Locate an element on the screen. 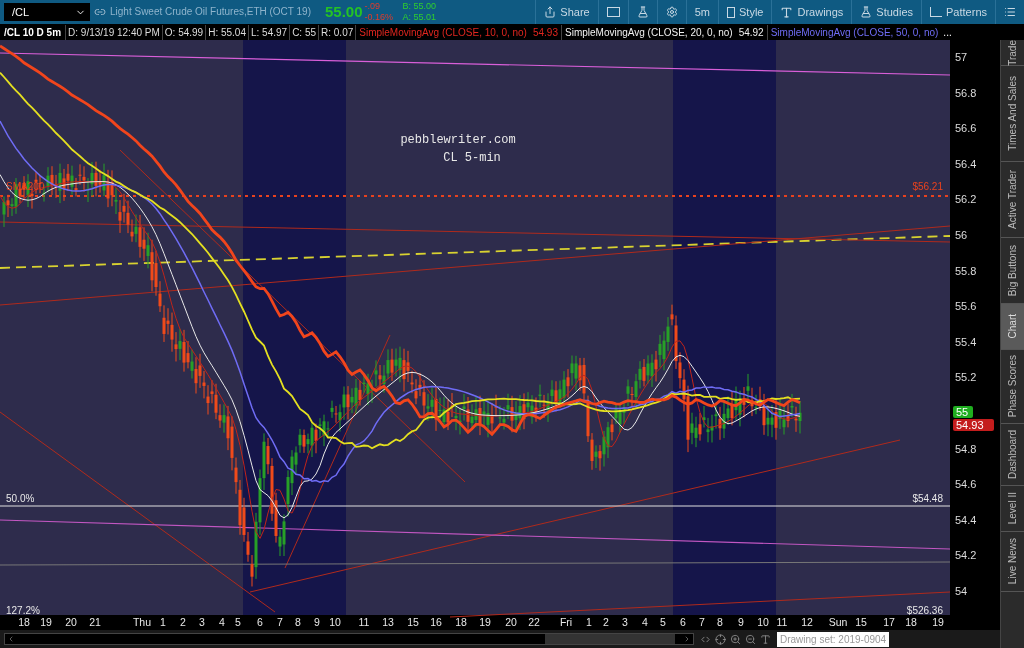 Image resolution: width=1024 pixels, height=648 pixels. price-tick: 56.6 is located at coordinates (966, 128).